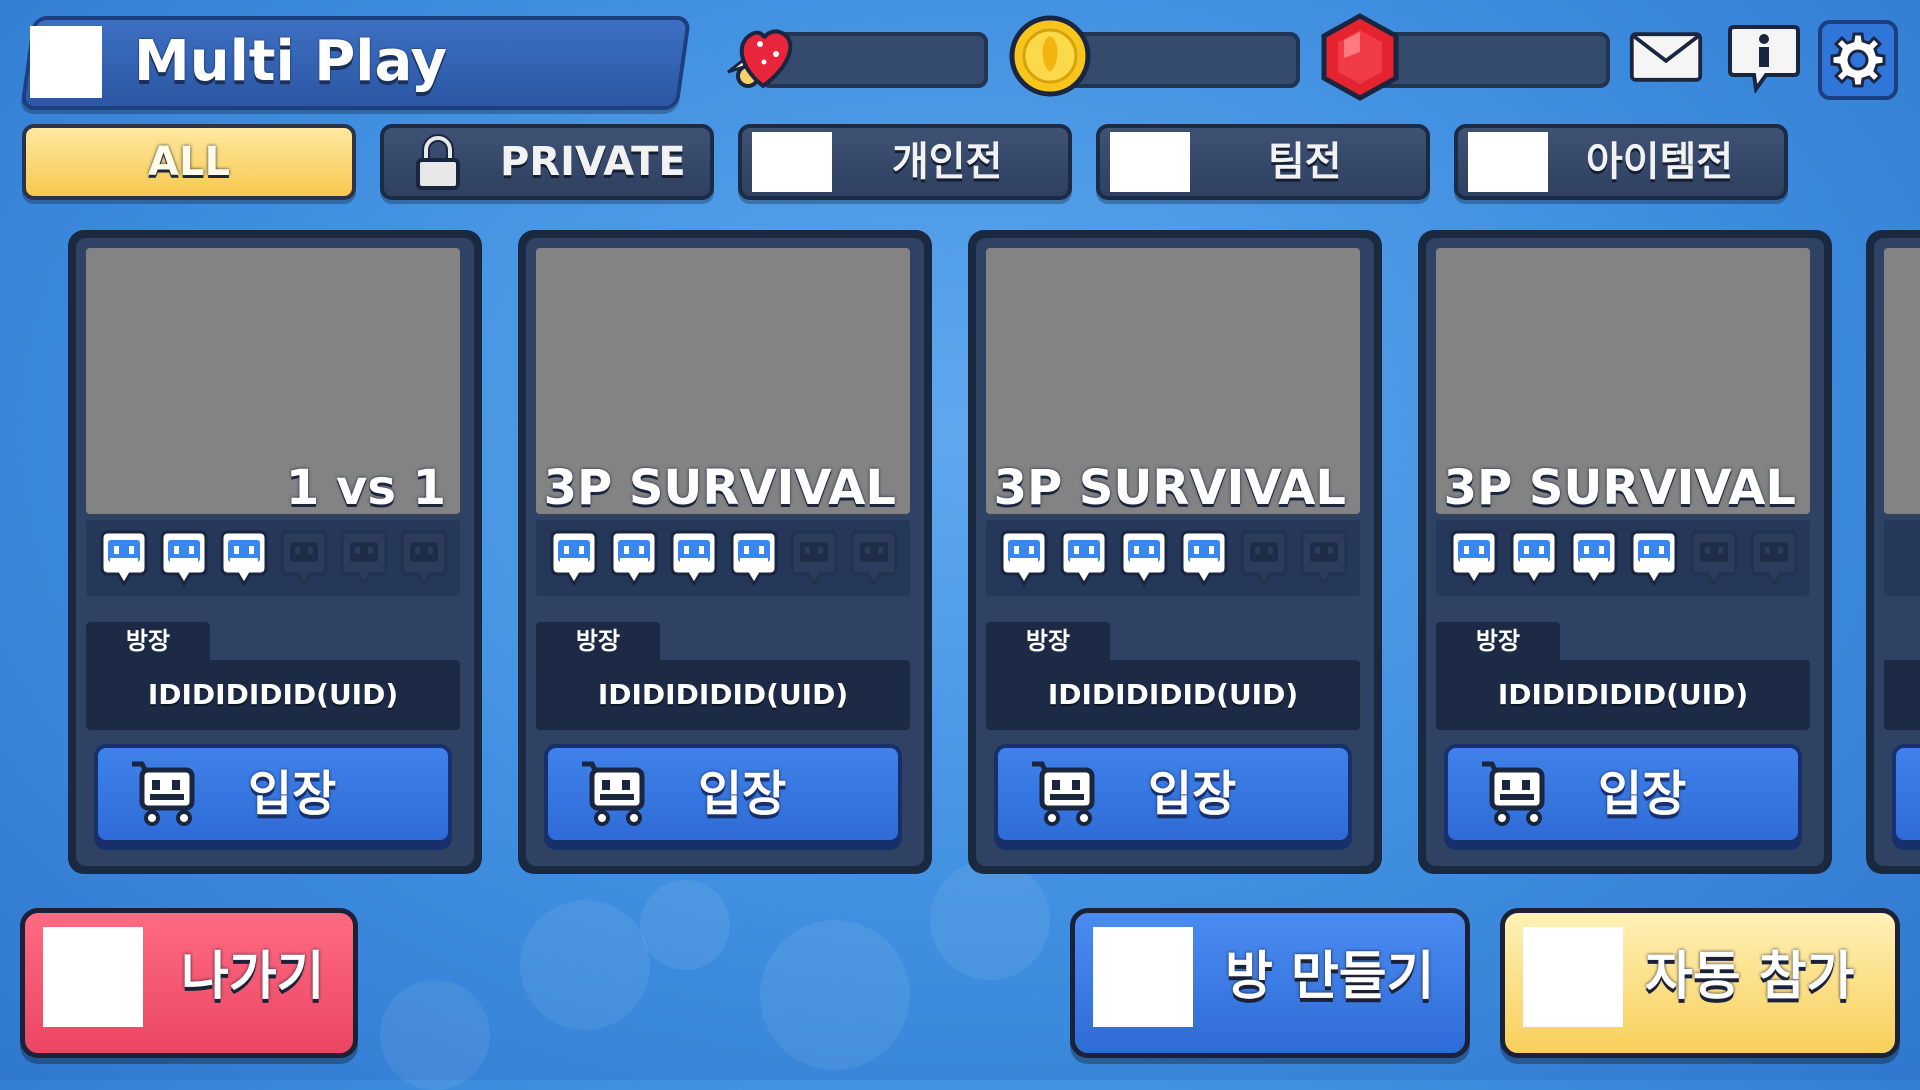 Image resolution: width=1920 pixels, height=1090 pixels. Describe the element at coordinates (253, 977) in the screenshot. I see `exit-label: 나가기` at that location.